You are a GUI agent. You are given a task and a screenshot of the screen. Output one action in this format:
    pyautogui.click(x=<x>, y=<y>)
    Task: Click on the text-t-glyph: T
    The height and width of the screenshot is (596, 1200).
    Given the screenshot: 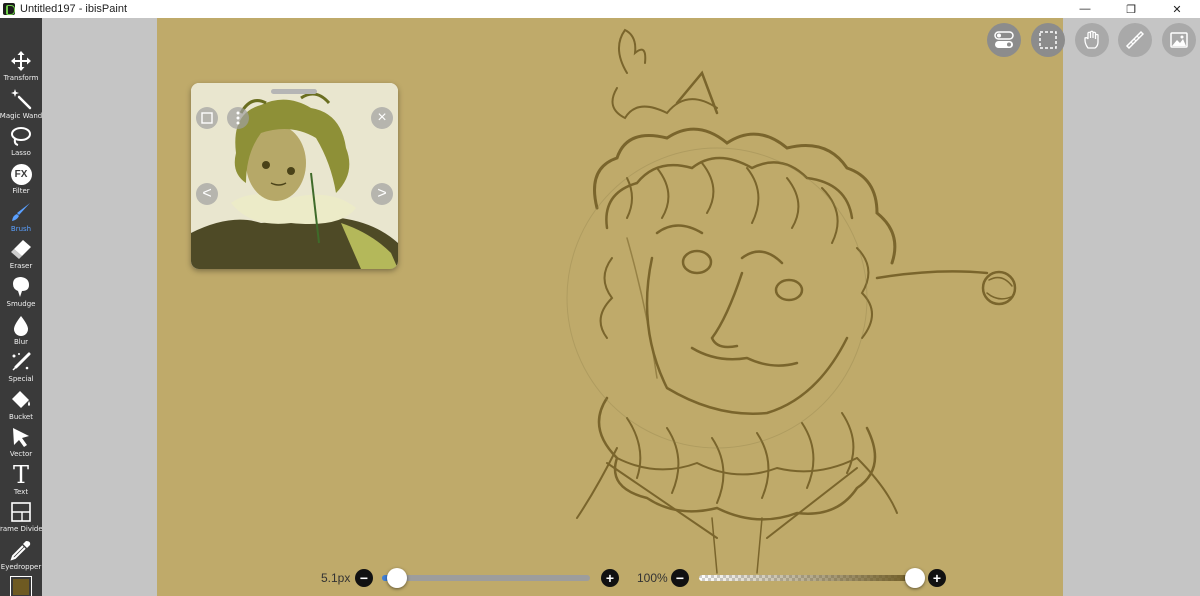 What is the action you would take?
    pyautogui.click(x=20, y=475)
    